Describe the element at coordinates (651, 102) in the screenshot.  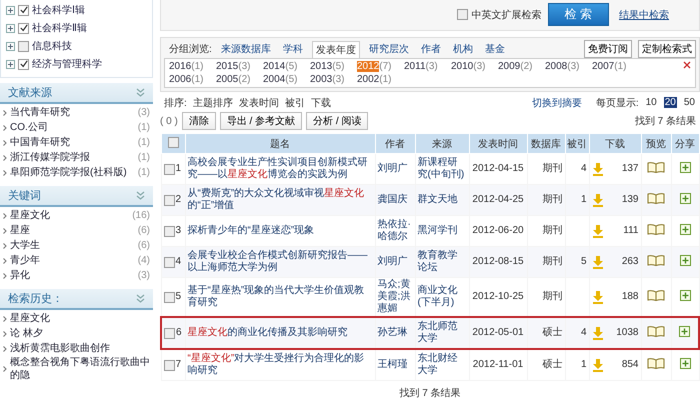
I see `per-page-option: 10` at that location.